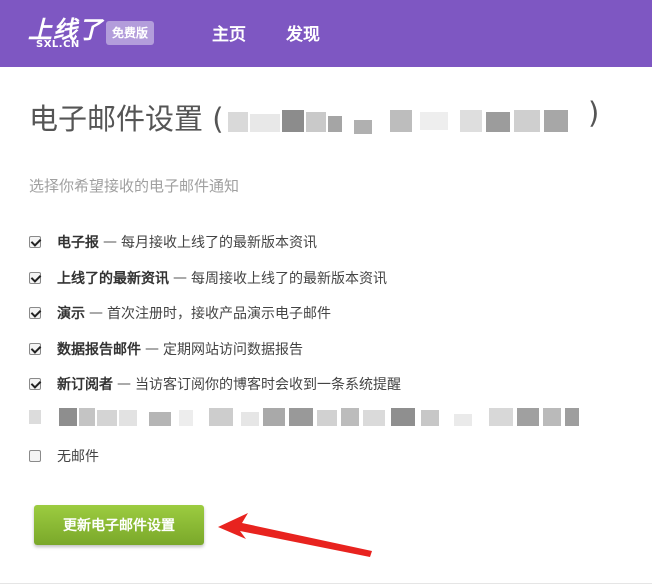 This screenshot has height=588, width=652. Describe the element at coordinates (113, 279) in the screenshot. I see `option-name: 上线了的最新资讯` at that location.